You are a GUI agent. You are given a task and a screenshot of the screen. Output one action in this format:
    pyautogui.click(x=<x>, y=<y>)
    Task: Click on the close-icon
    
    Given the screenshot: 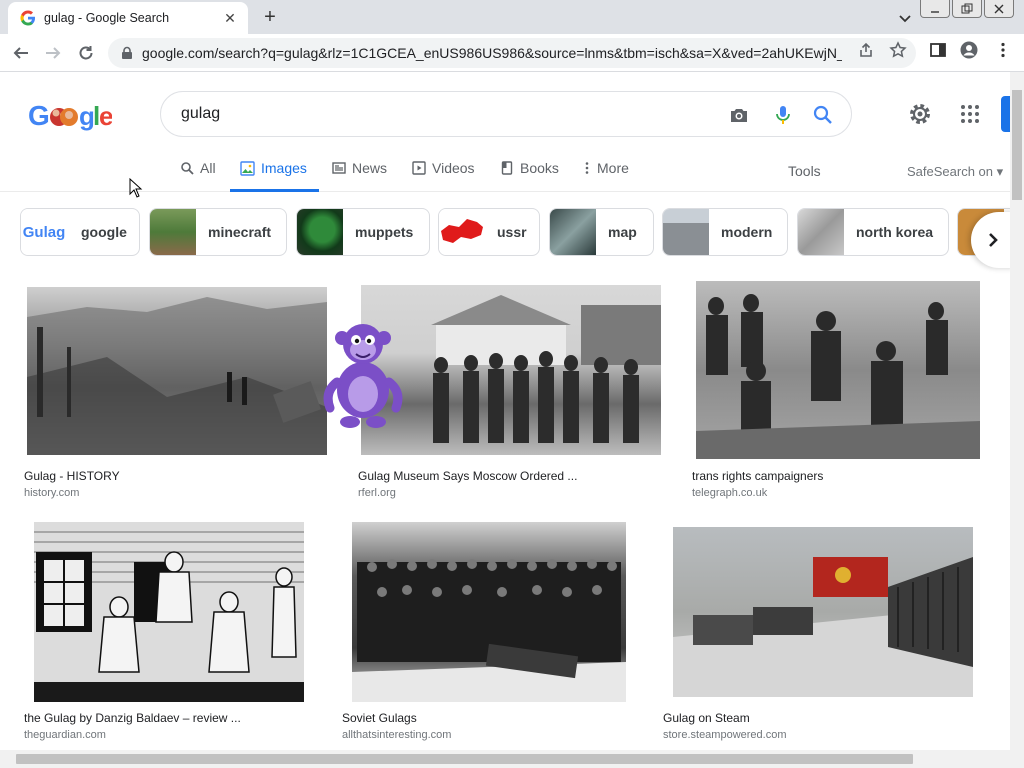 What is the action you would take?
    pyautogui.click(x=999, y=8)
    